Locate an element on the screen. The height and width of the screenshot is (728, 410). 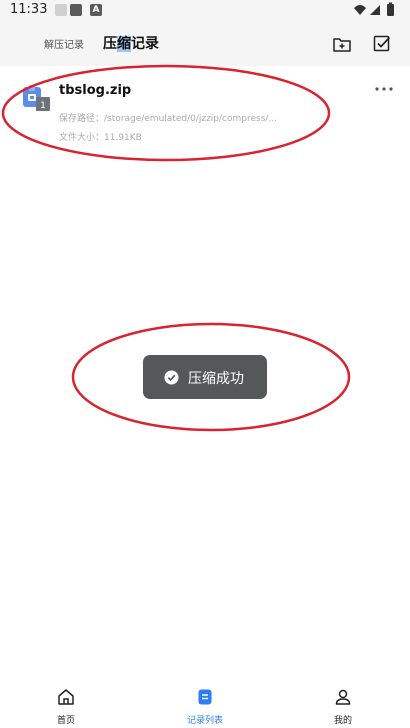
tab-zip-records: 压缩记录 is located at coordinates (131, 43).